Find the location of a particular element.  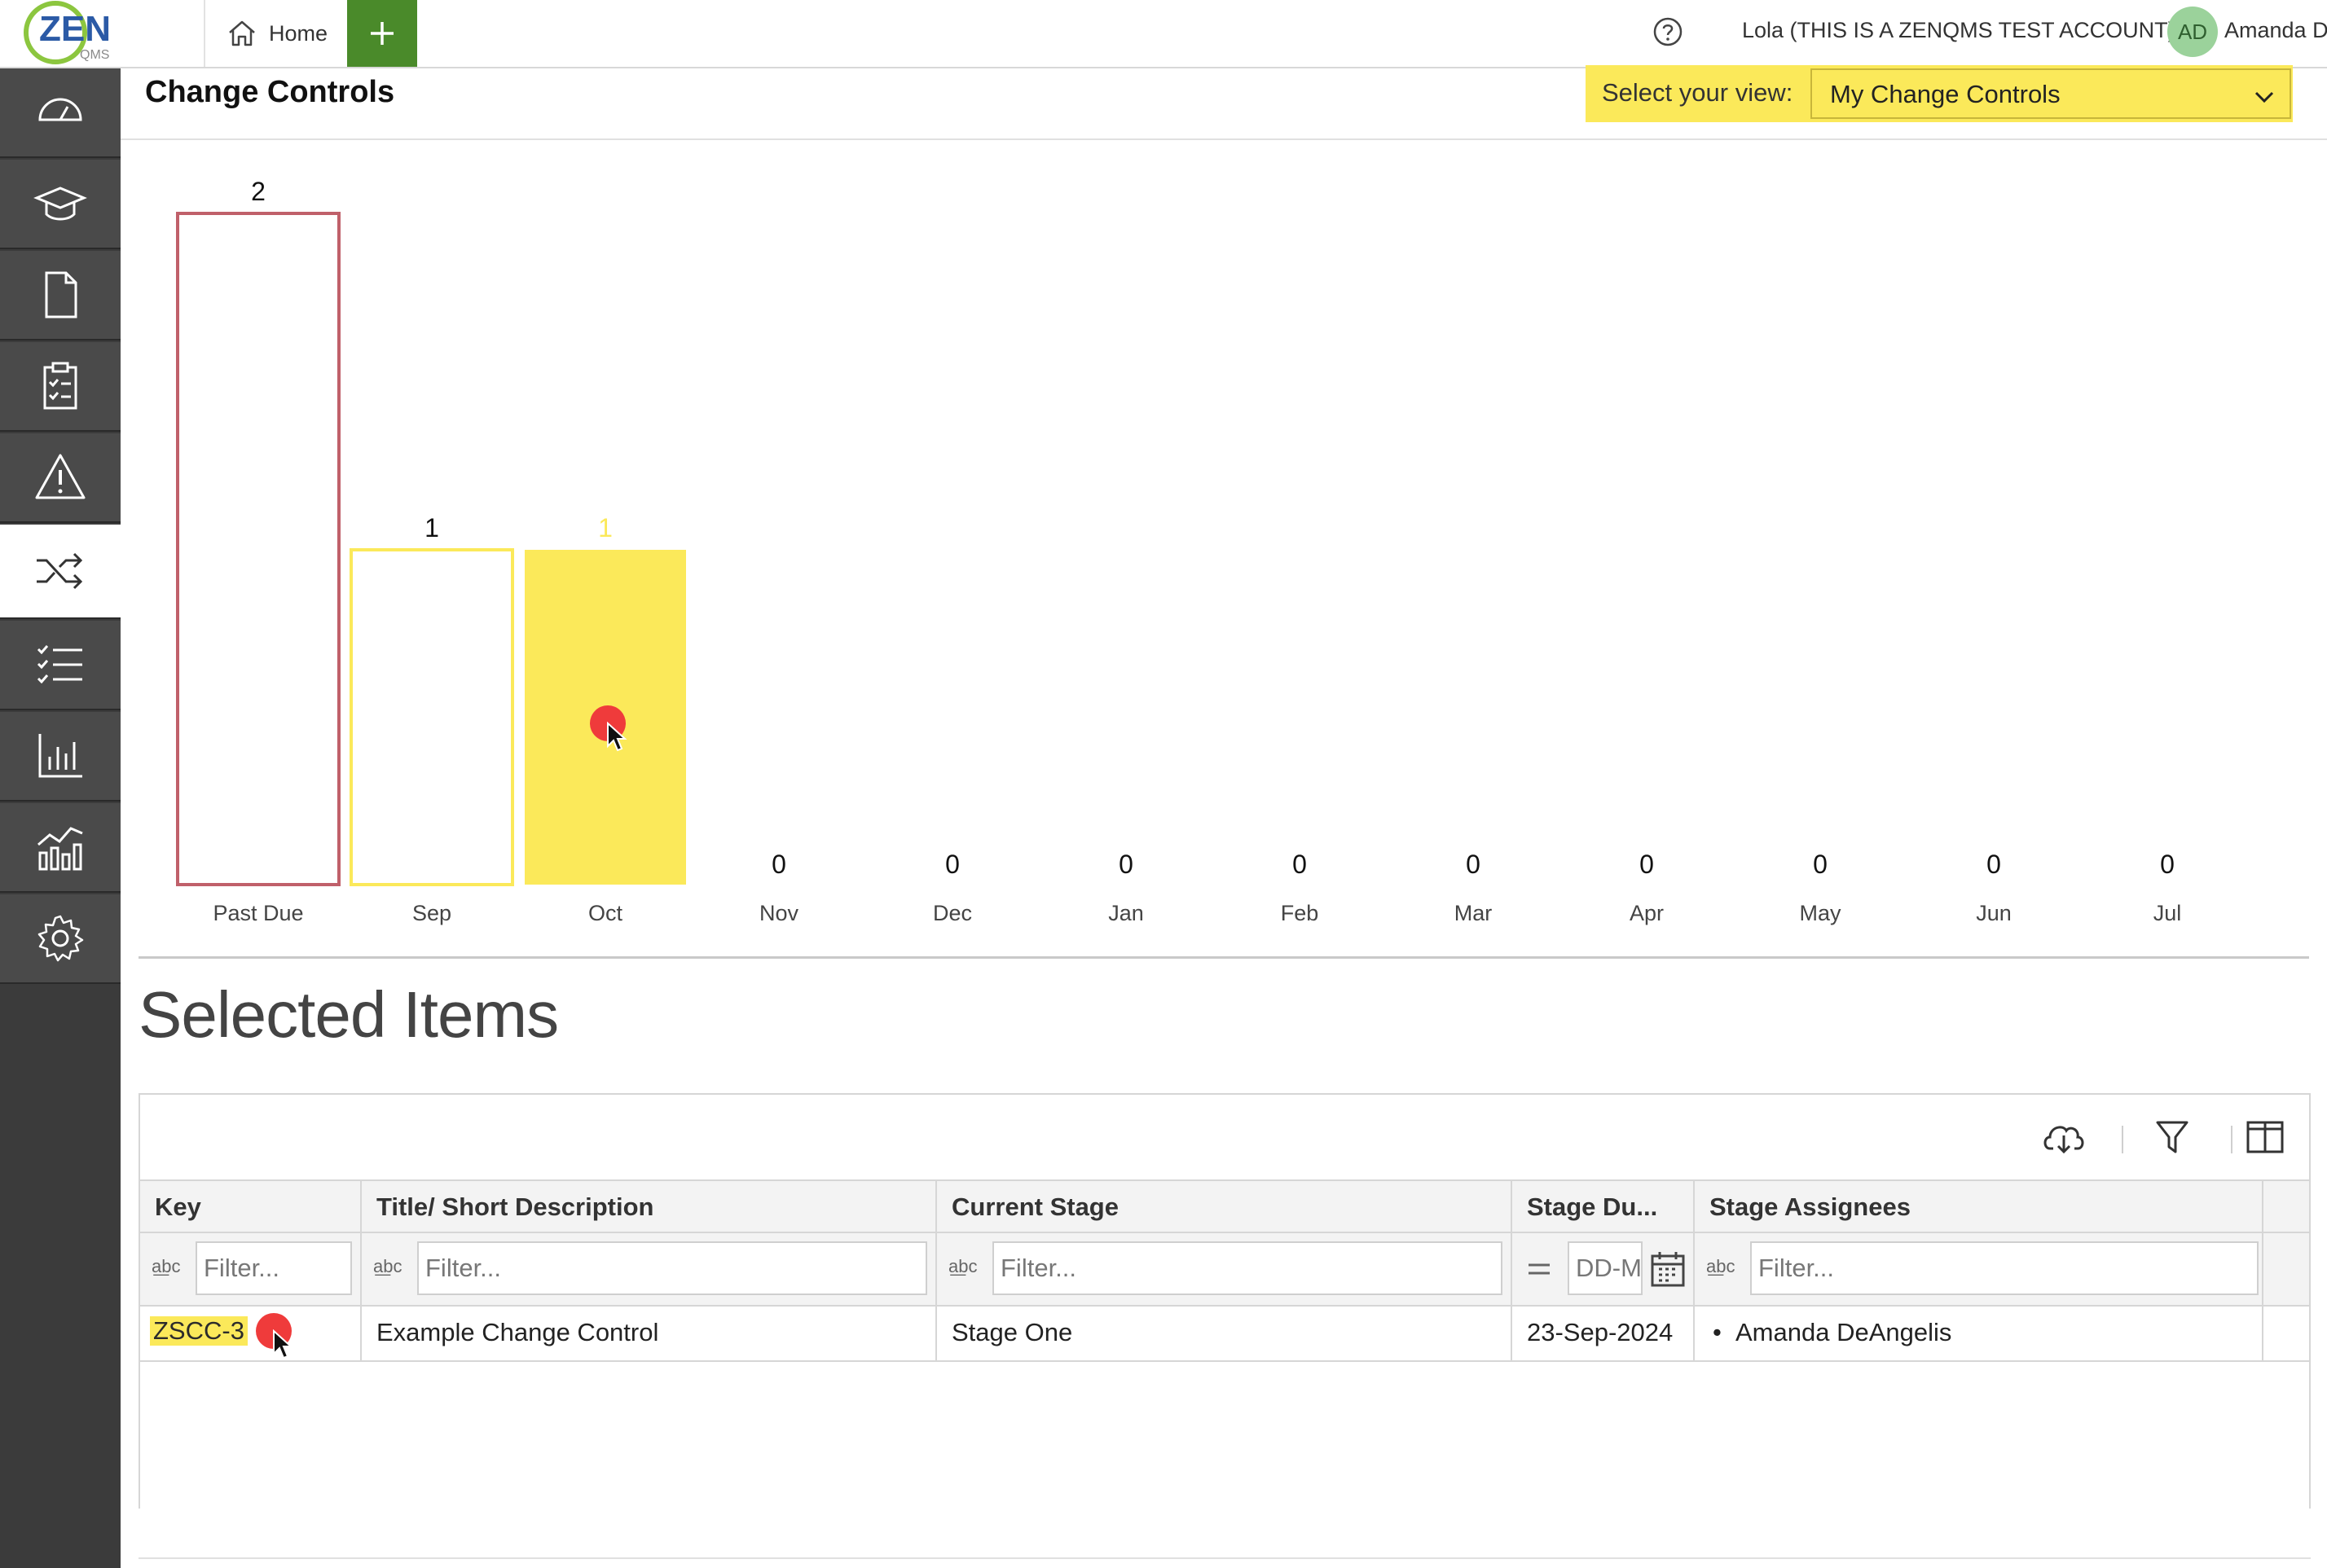

category-label: Jun is located at coordinates (1994, 913).